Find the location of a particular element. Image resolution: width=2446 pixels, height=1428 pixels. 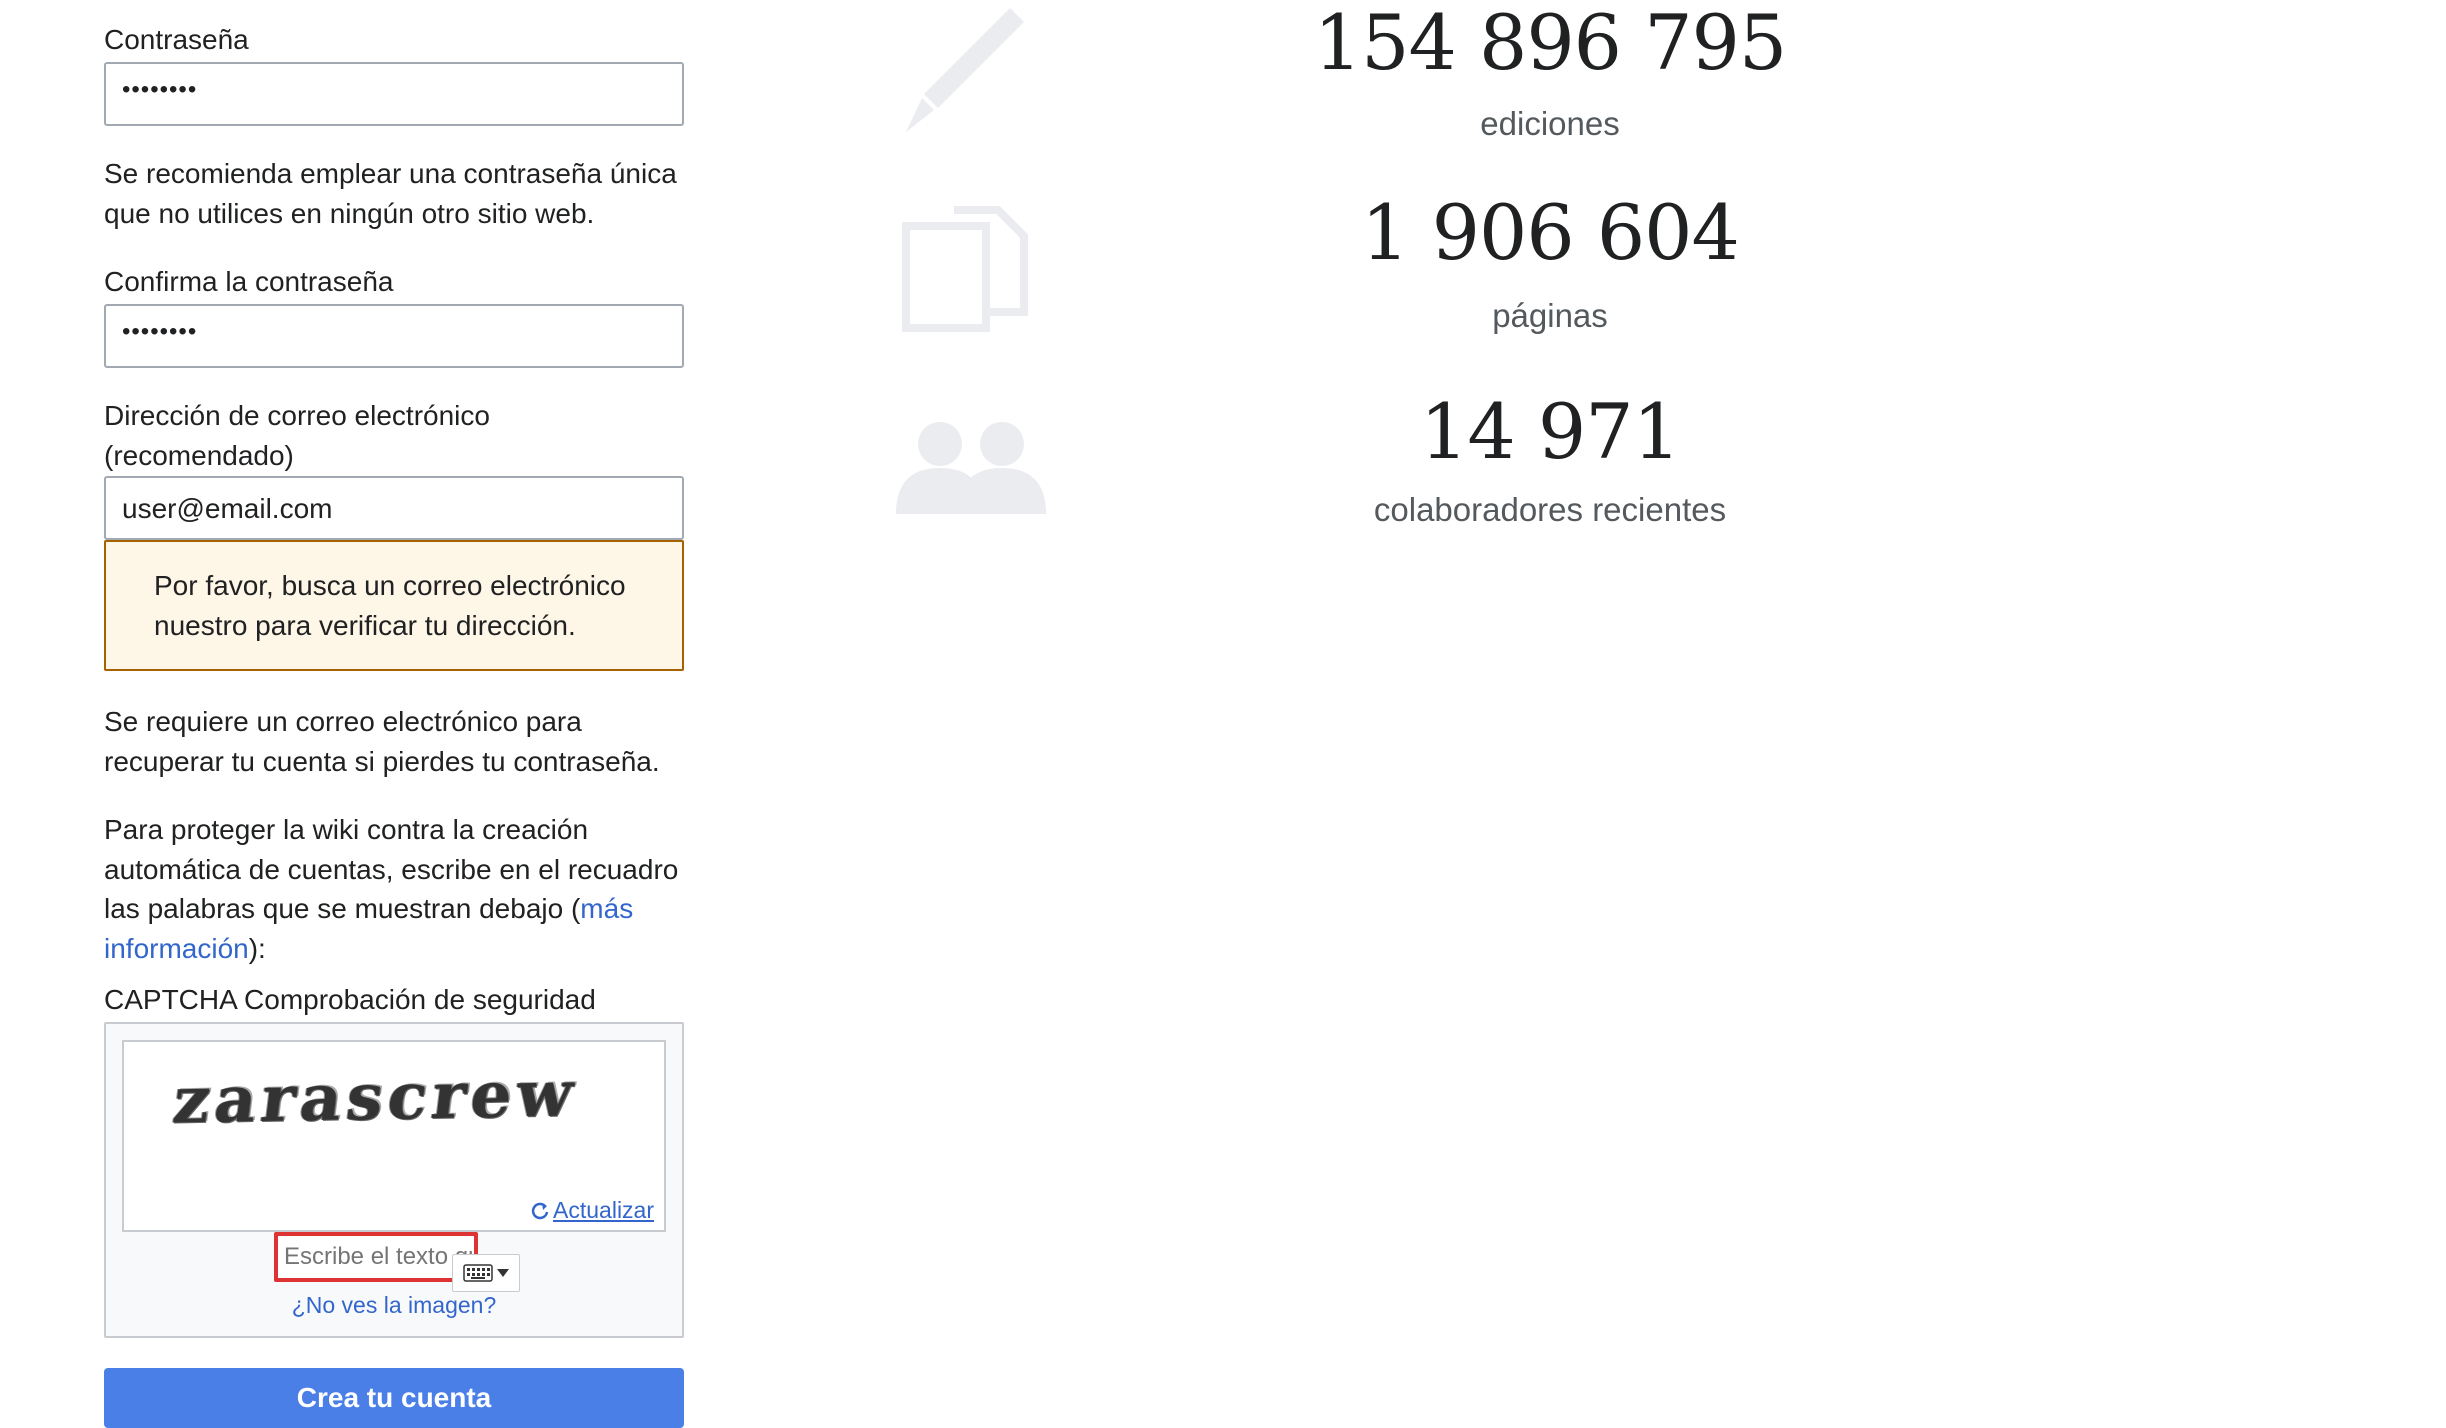

confirm-password-label: Confirma la contraseña is located at coordinates (249, 281).